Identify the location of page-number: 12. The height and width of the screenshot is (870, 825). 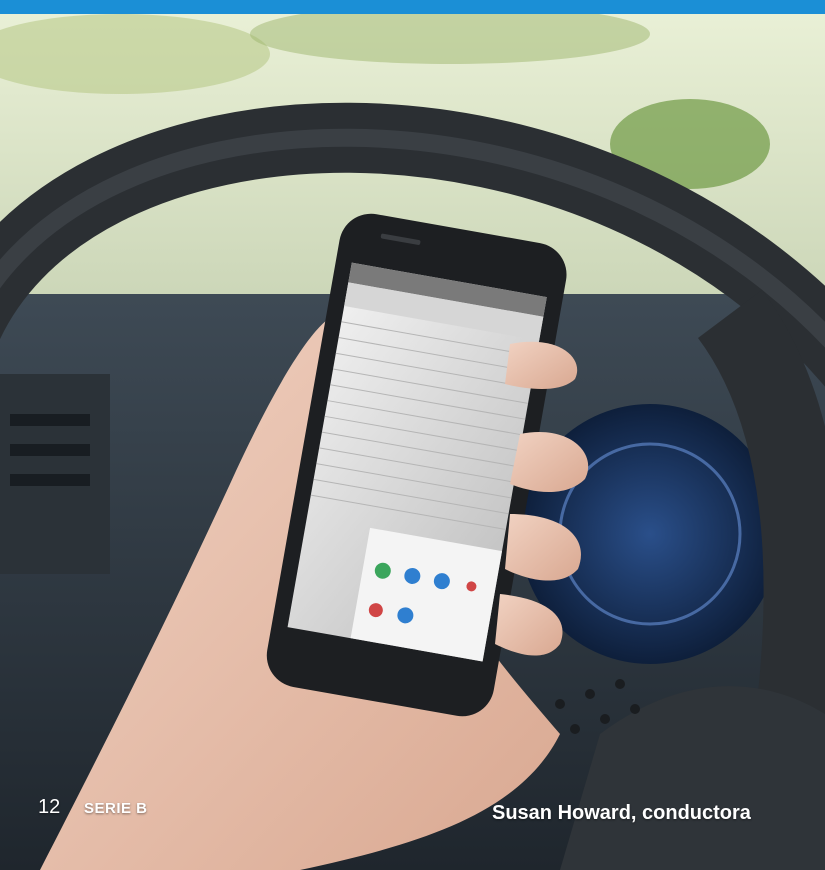
(49, 807).